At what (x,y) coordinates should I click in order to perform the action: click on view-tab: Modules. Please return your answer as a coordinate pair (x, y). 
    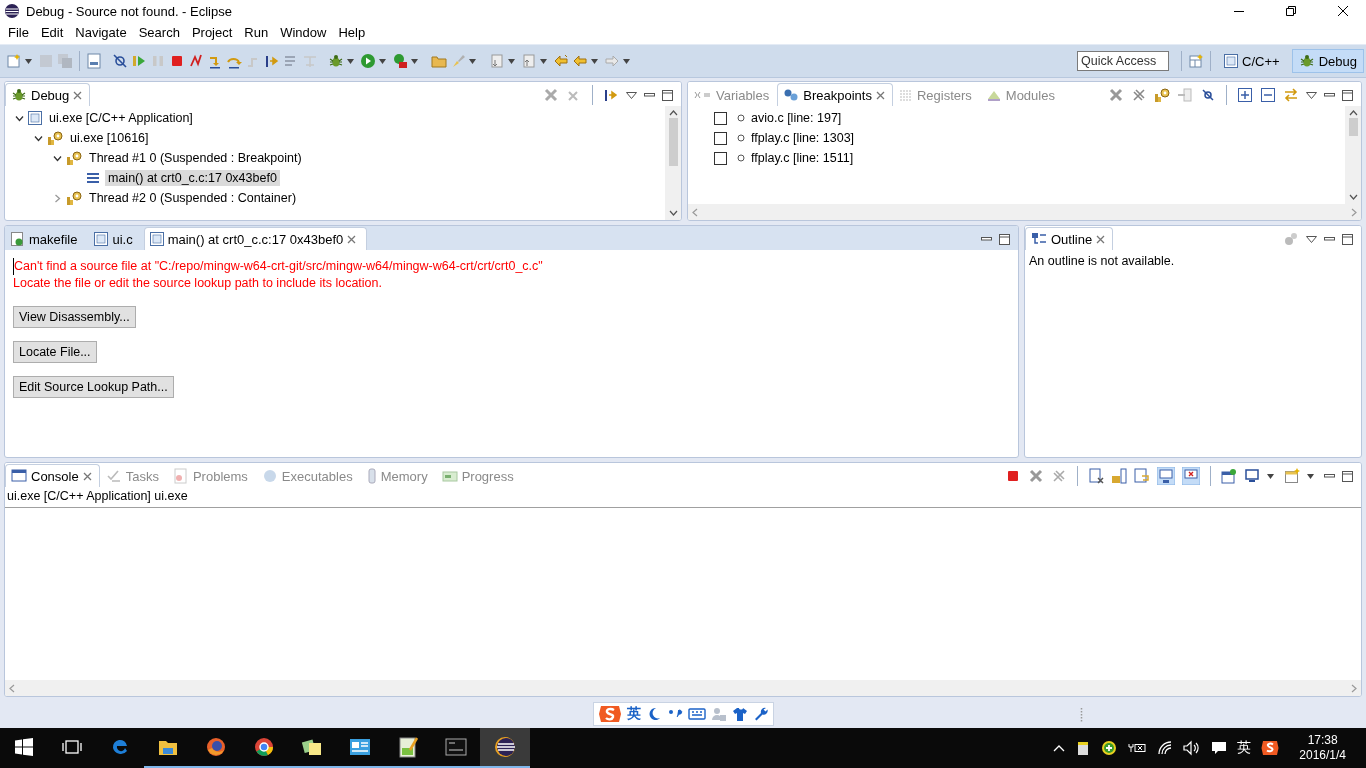
    Looking at the image, I should click on (1021, 94).